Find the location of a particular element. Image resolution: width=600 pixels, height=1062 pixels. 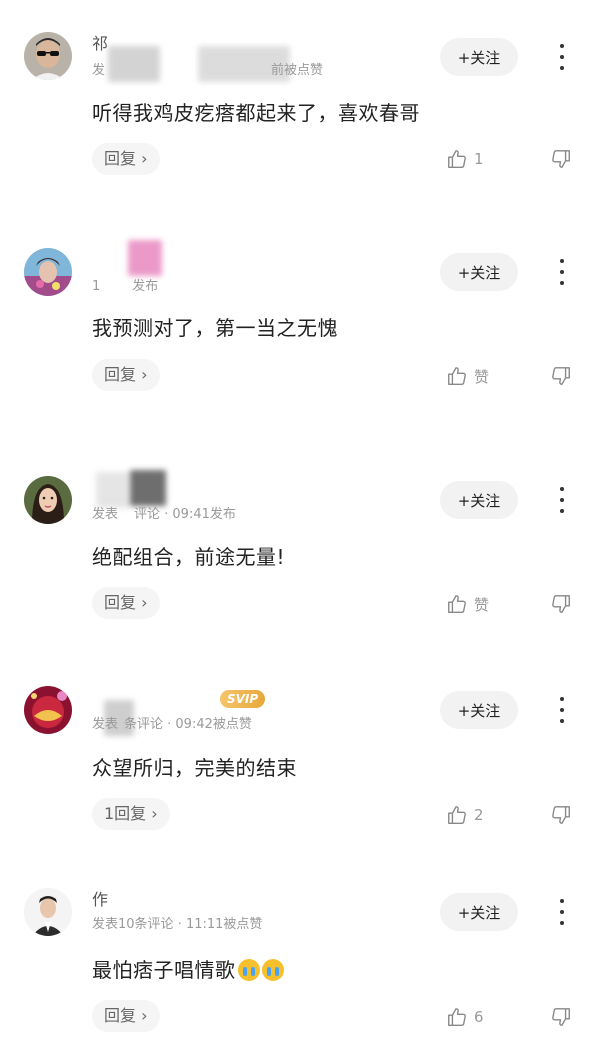

username: 作 is located at coordinates (100, 900).